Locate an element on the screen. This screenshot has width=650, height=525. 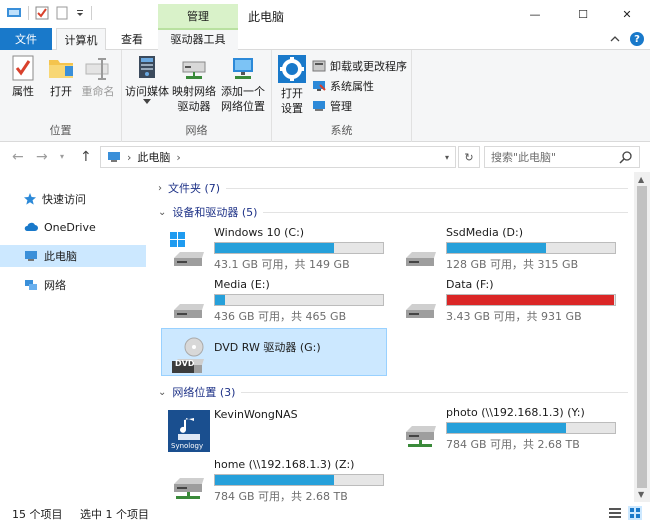
address-box: › 此电脑 › ▾ is located at coordinates (278, 157).